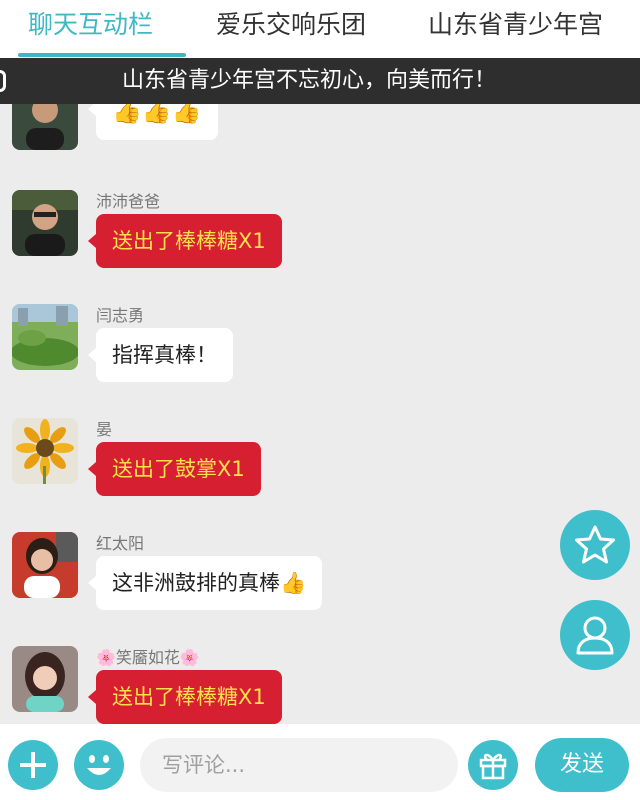  I want to click on announcement-marquee: 山东省青少年宫不忘初心，向美而行！, so click(320, 81).